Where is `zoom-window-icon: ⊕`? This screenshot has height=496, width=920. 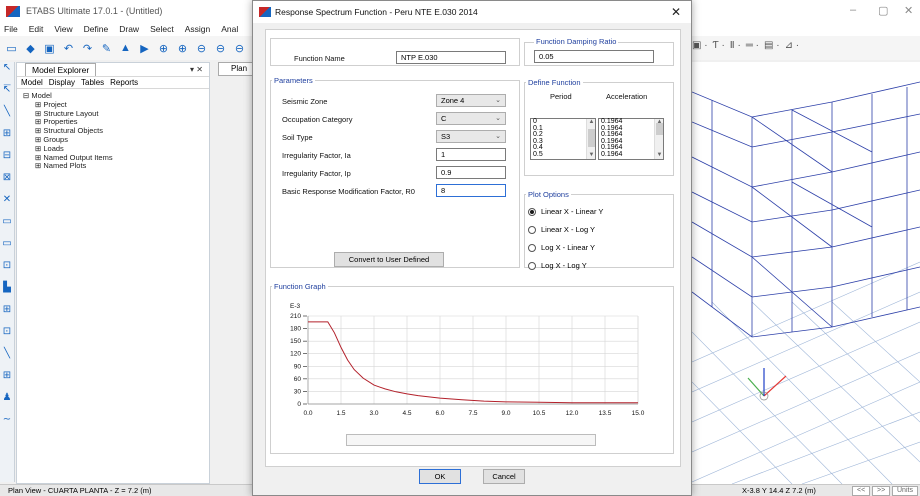
zoom-window-icon: ⊕ is located at coordinates (163, 48).